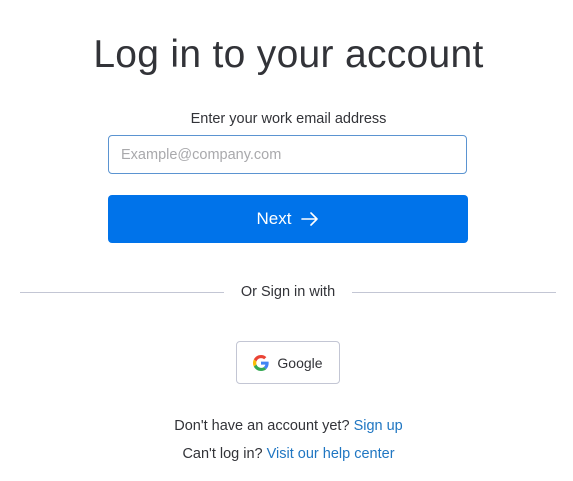 The height and width of the screenshot is (481, 573). What do you see at coordinates (287, 154) in the screenshot?
I see `email-input` at bounding box center [287, 154].